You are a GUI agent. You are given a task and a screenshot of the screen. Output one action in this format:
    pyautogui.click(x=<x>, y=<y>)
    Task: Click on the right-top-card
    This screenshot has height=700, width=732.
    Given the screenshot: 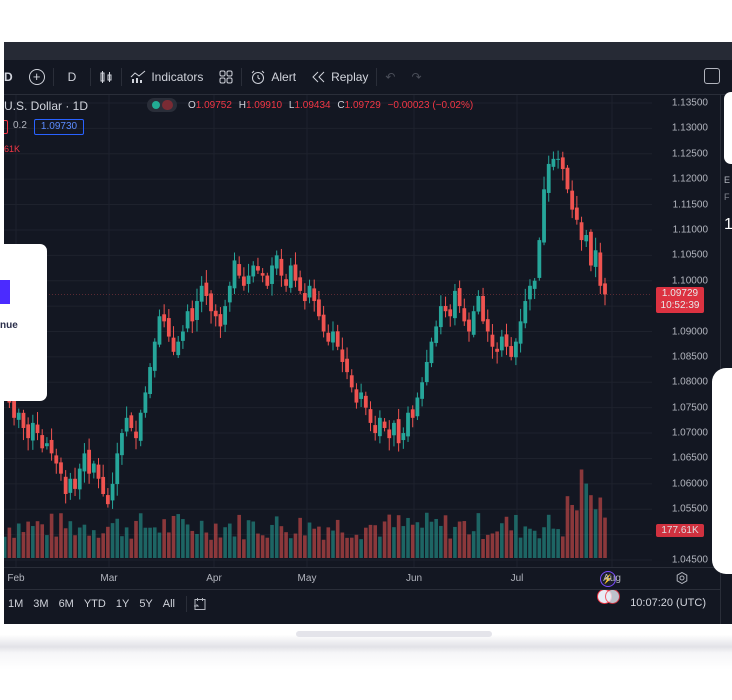 What is the action you would take?
    pyautogui.click(x=728, y=128)
    